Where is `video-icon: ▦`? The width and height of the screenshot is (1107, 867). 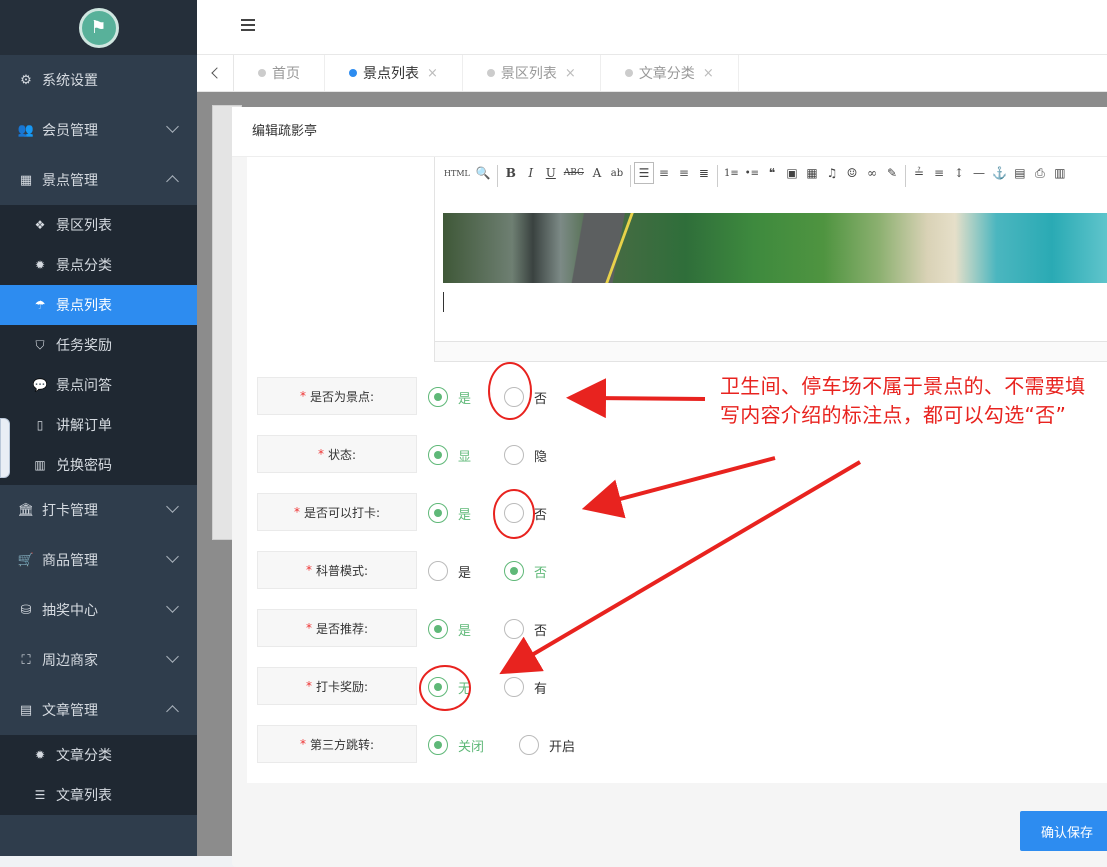
video-icon: ▦ is located at coordinates (812, 173).